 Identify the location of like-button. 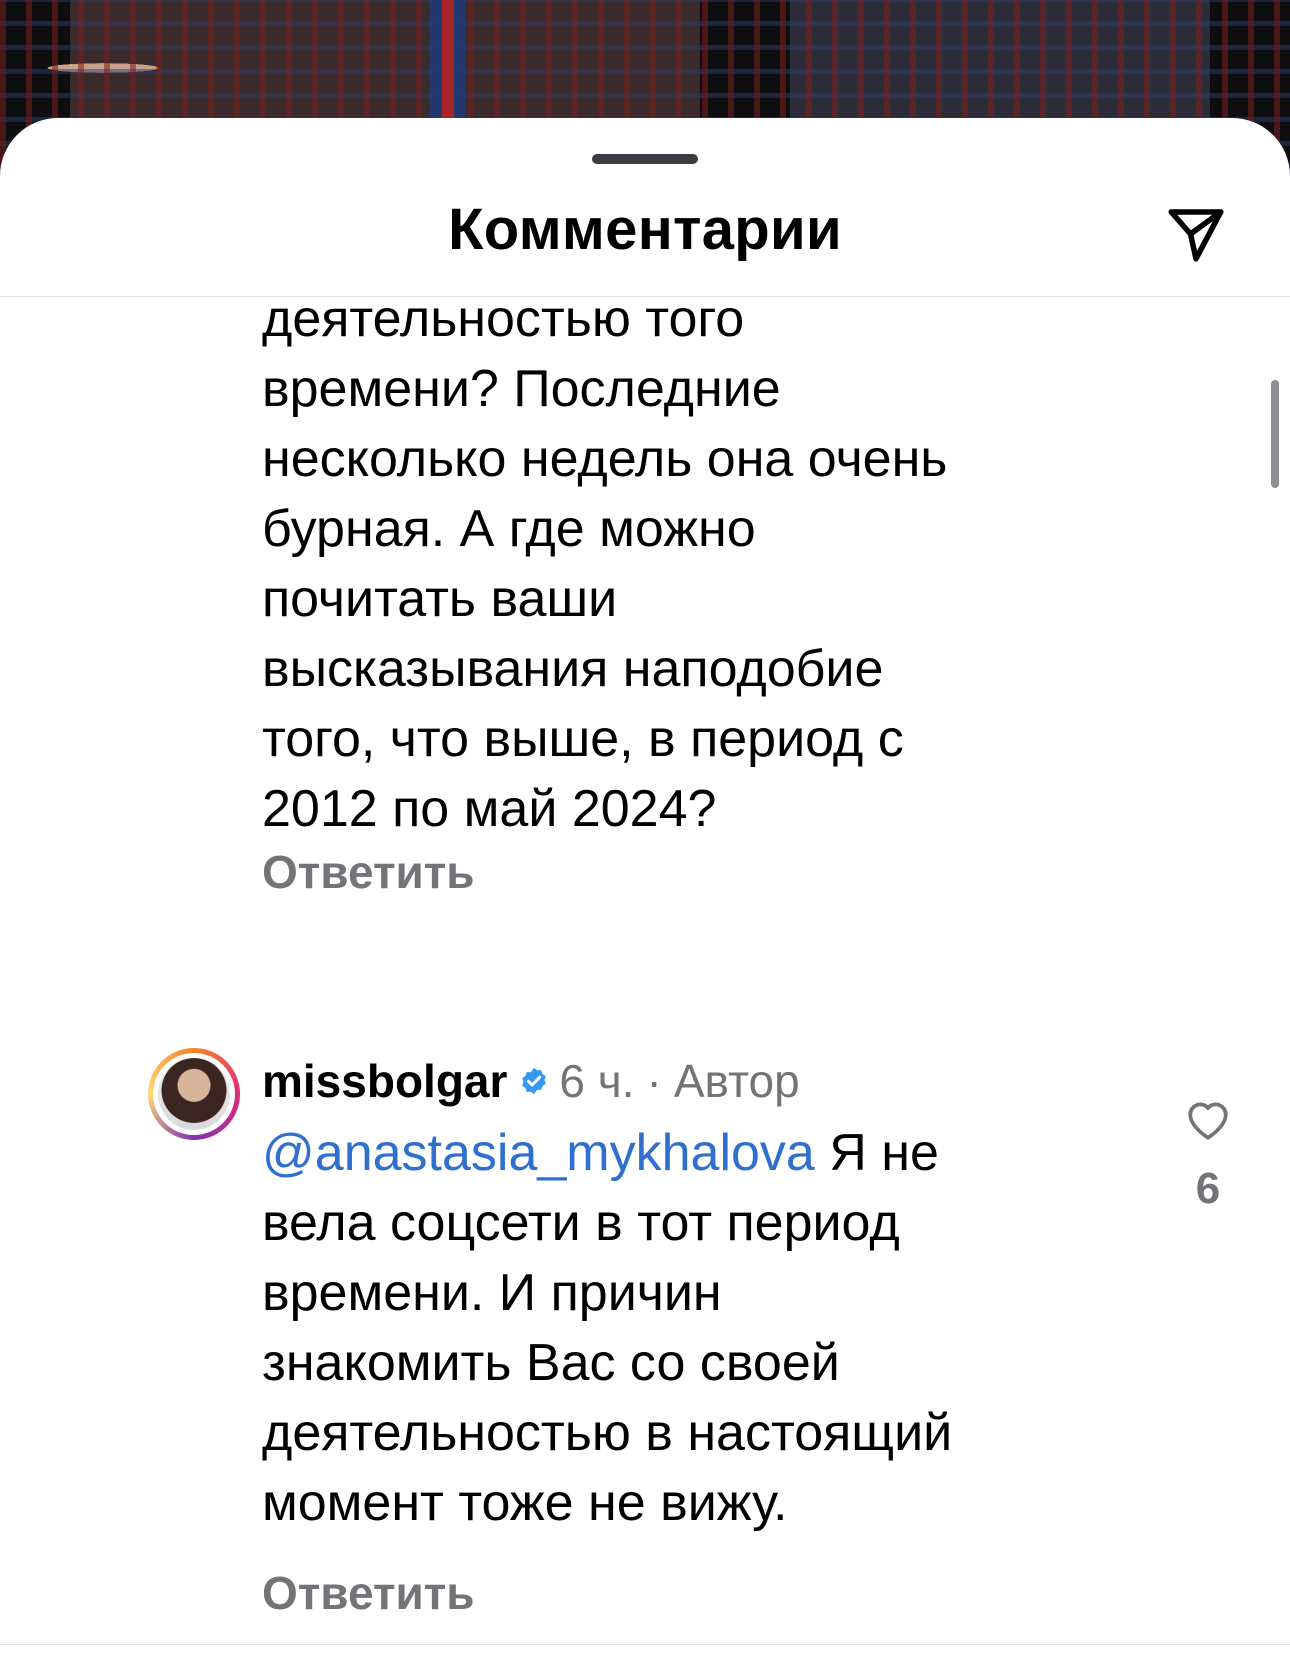
(1208, 1118).